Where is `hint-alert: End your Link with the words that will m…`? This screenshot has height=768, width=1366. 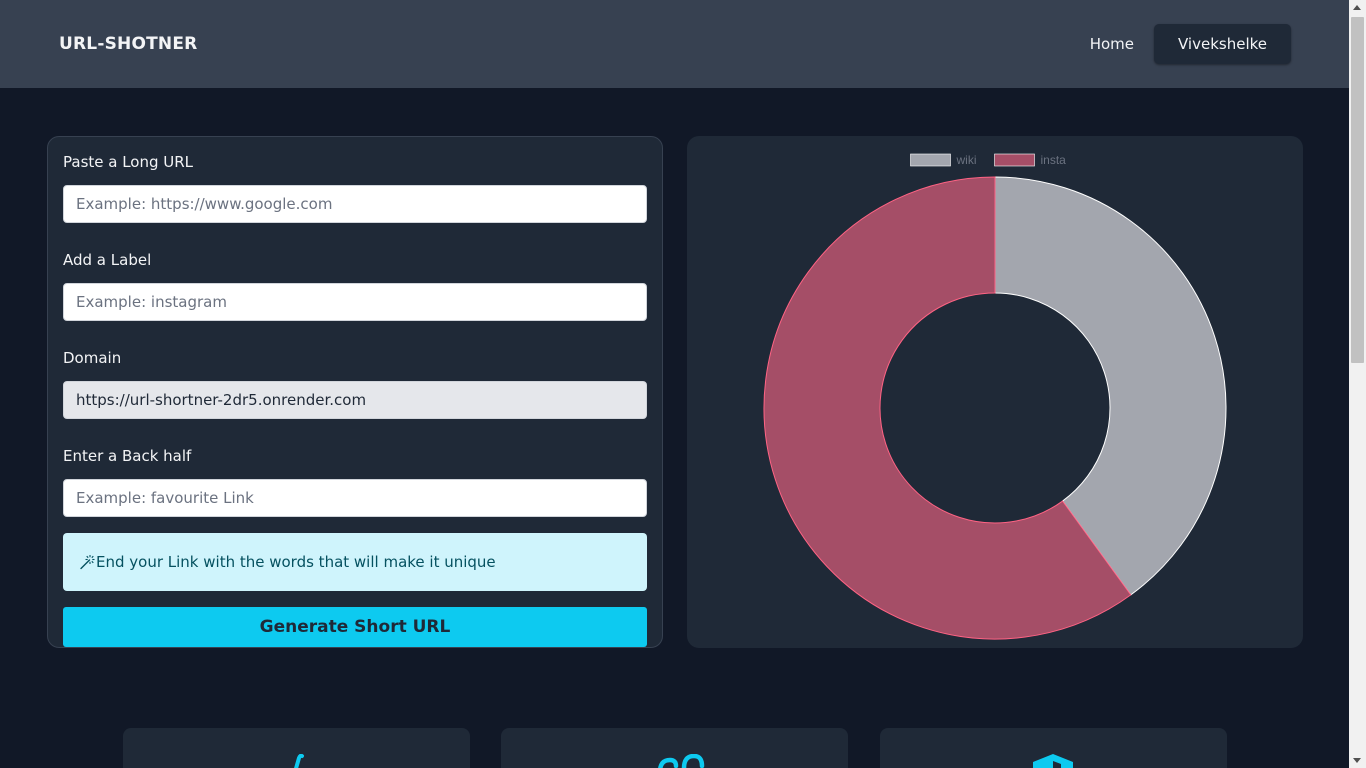
hint-alert: End your Link with the words that will m… is located at coordinates (355, 562).